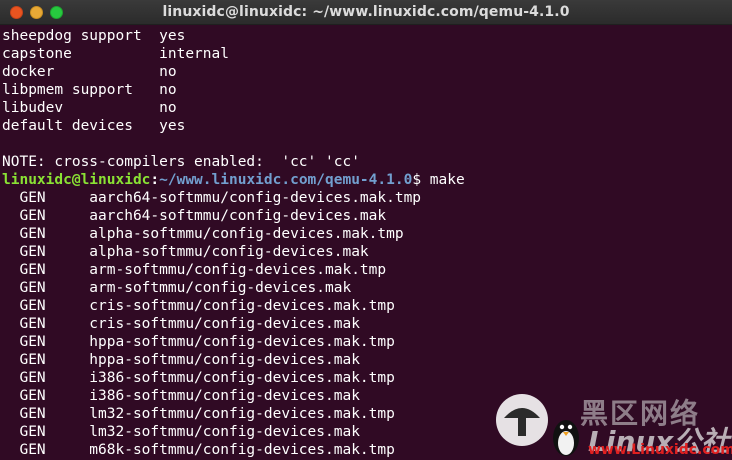  What do you see at coordinates (76, 180) in the screenshot?
I see `prompt-user-host: linuxidc@linuxidc` at bounding box center [76, 180].